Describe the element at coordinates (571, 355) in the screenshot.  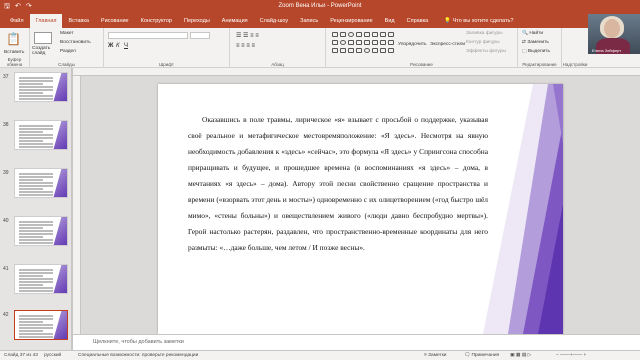
I see `zoom-slider: − ——+—— +` at that location.